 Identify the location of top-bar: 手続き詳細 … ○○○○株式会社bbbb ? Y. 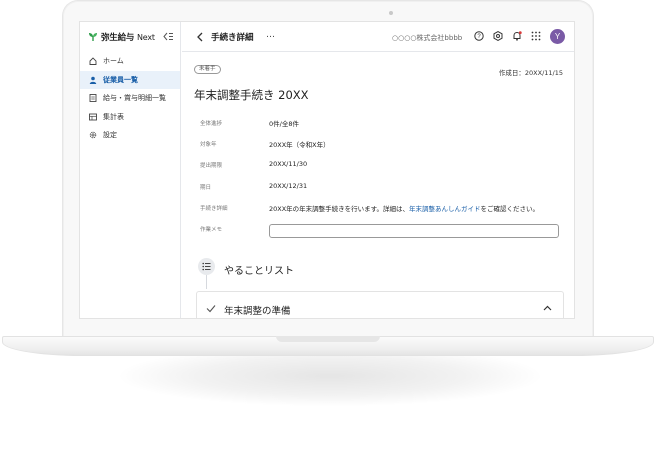
(378, 37).